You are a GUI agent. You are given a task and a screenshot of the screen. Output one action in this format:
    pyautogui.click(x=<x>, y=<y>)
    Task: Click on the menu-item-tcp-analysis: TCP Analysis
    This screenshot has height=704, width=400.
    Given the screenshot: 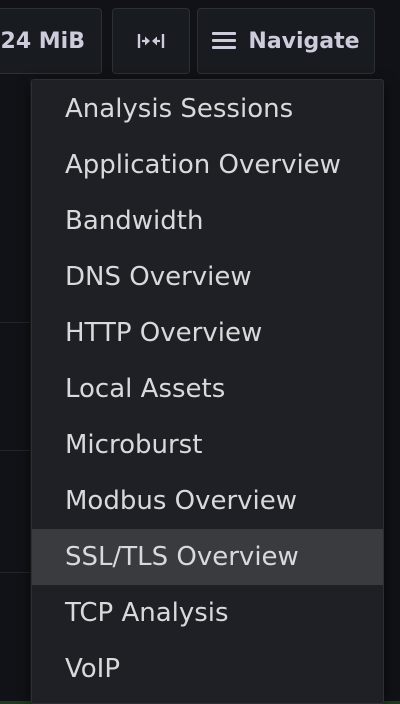 What is the action you would take?
    pyautogui.click(x=207, y=613)
    